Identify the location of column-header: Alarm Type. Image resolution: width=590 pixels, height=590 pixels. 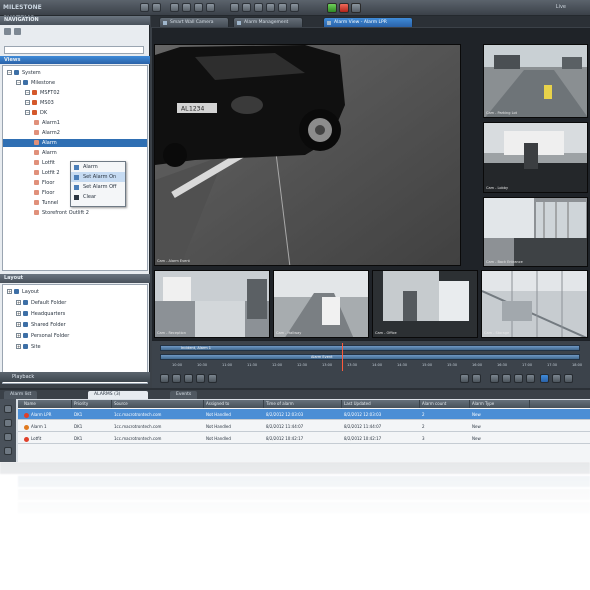
(500, 404).